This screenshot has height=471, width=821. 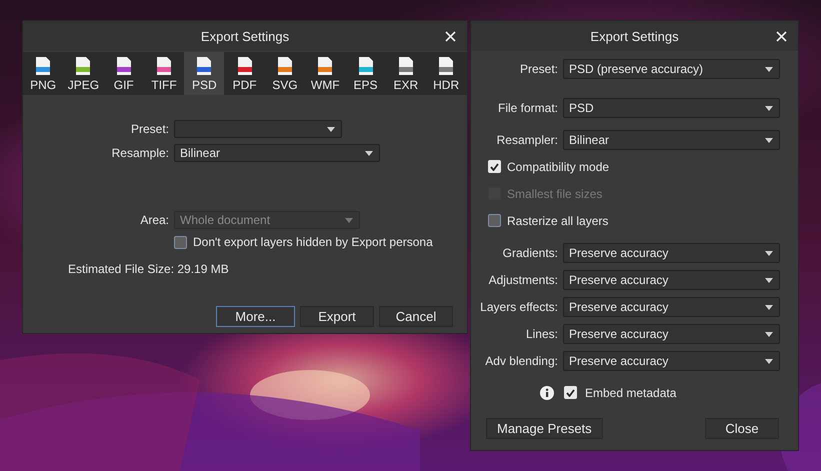 I want to click on info-icon, so click(x=547, y=393).